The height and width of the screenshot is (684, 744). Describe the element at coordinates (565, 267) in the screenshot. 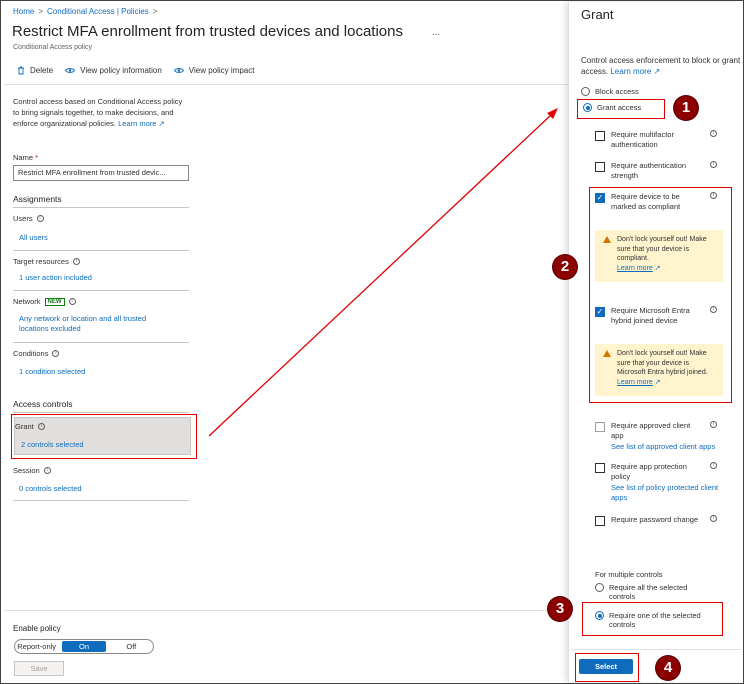

I see `callout-2: 2` at that location.